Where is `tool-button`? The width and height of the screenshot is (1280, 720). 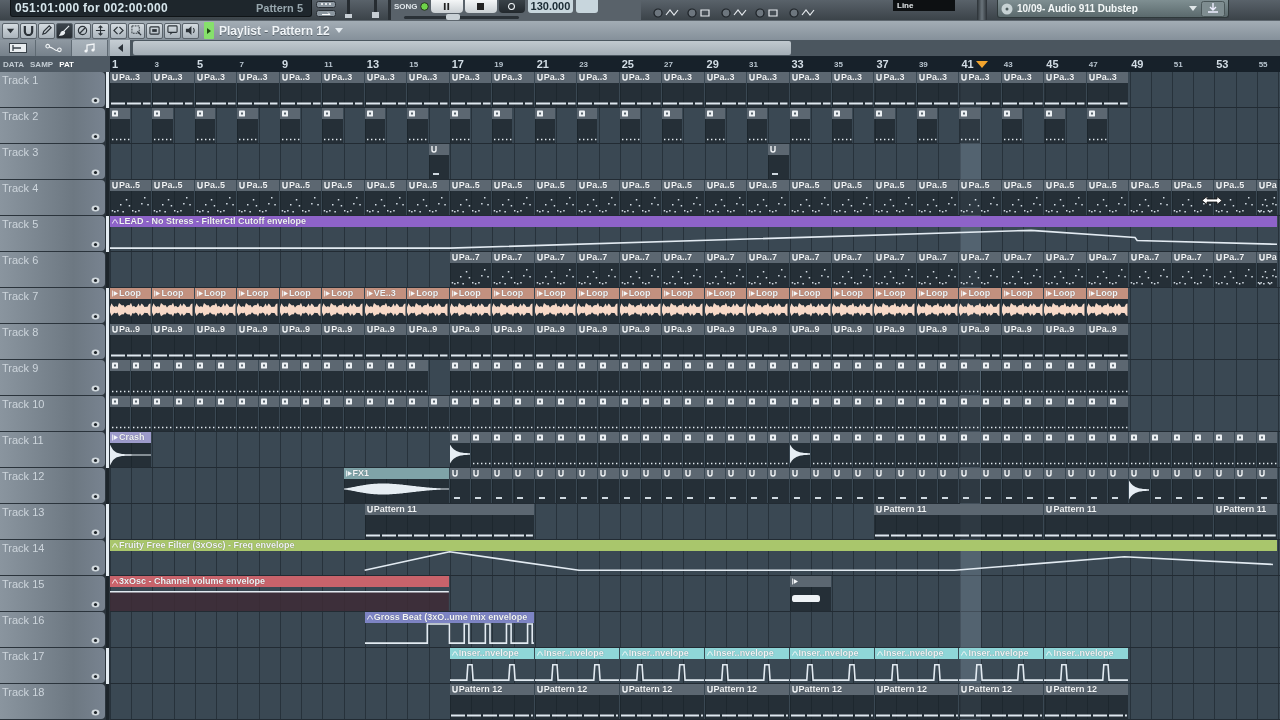 tool-button is located at coordinates (154, 30).